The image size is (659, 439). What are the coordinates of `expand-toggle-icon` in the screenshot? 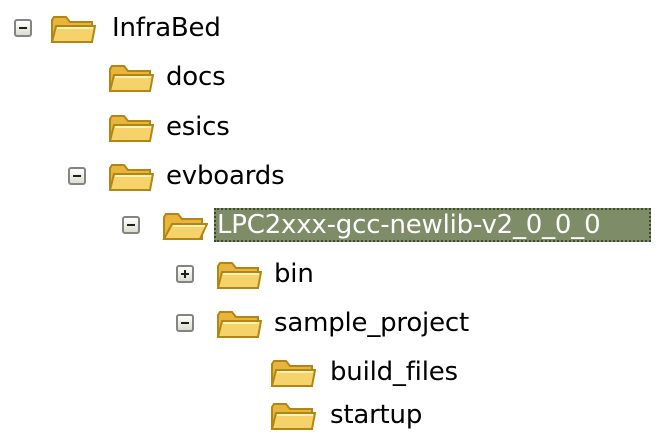 It's located at (185, 274).